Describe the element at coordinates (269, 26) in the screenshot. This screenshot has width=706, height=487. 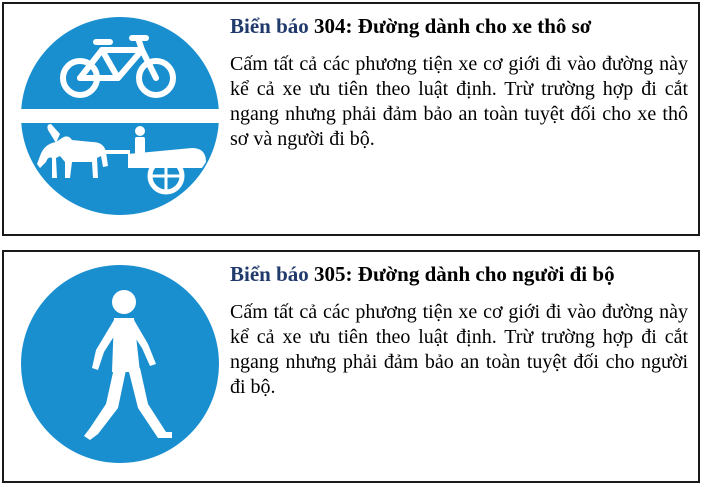
I see `sign-304-title-lead: Biển báo` at that location.